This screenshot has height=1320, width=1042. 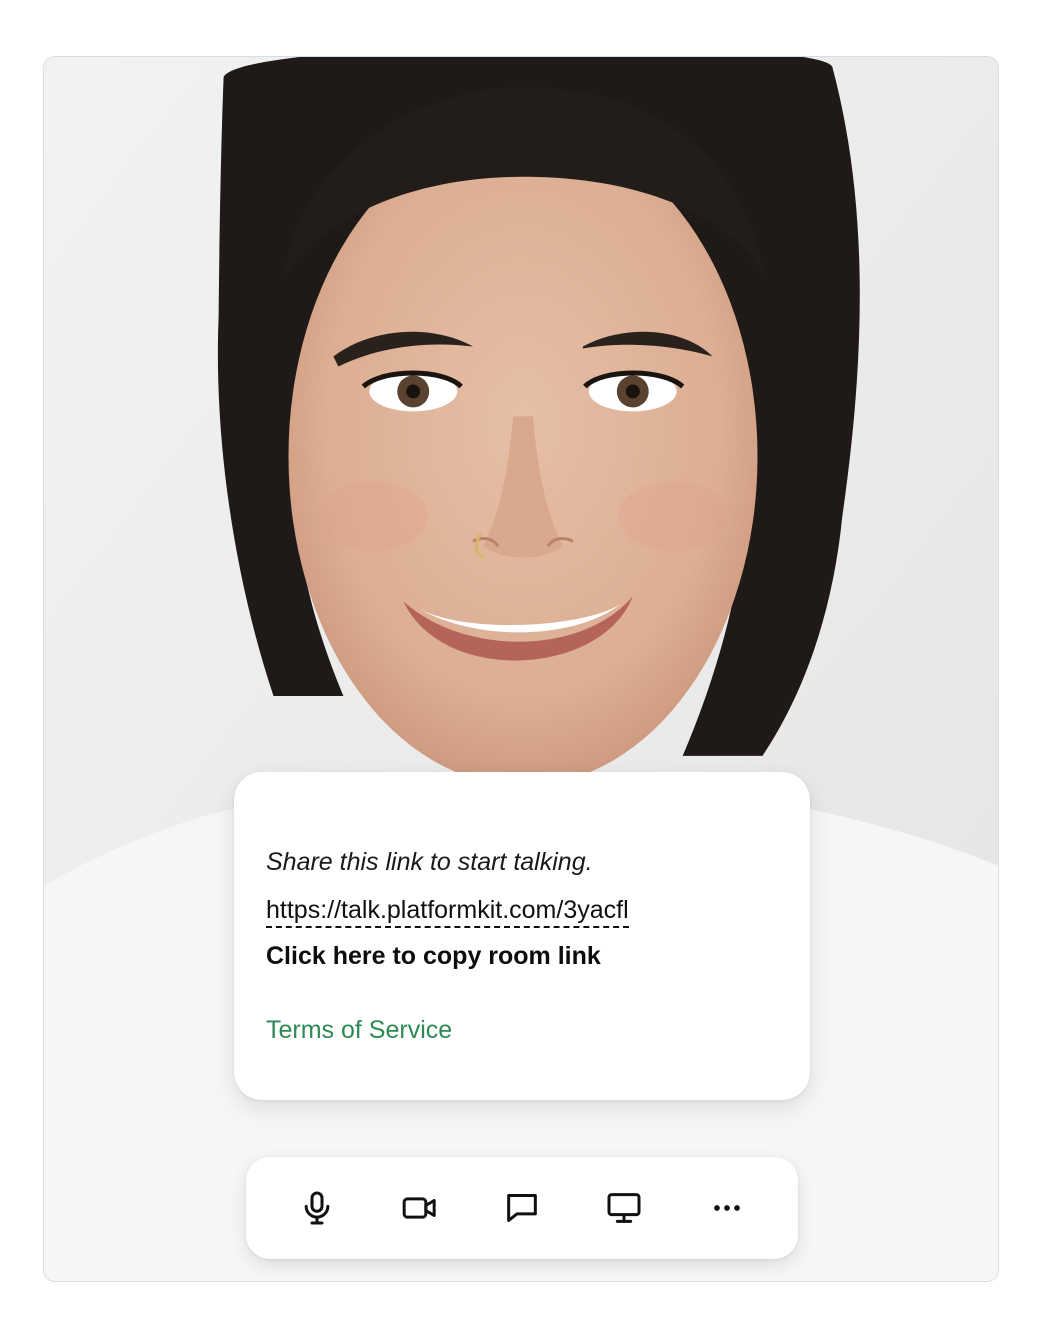 I want to click on more-options-icon, so click(x=726, y=1208).